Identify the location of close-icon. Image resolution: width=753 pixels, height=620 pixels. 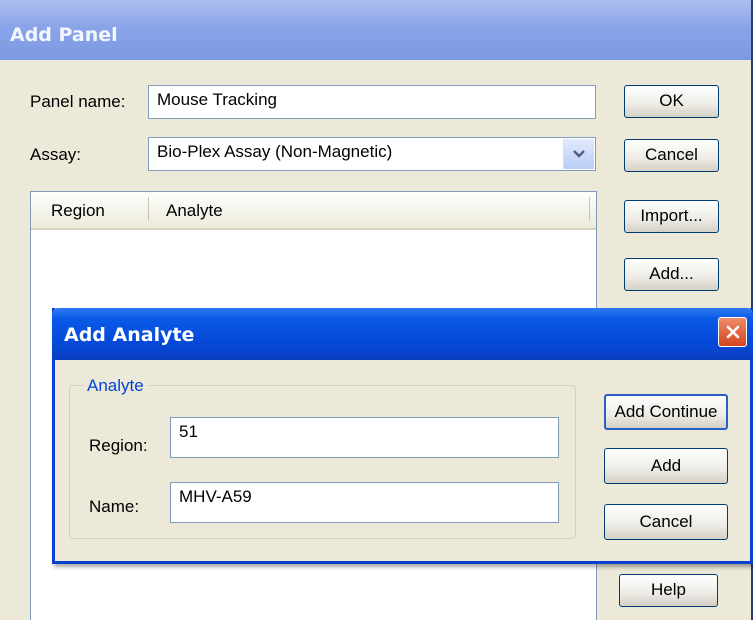
(732, 332).